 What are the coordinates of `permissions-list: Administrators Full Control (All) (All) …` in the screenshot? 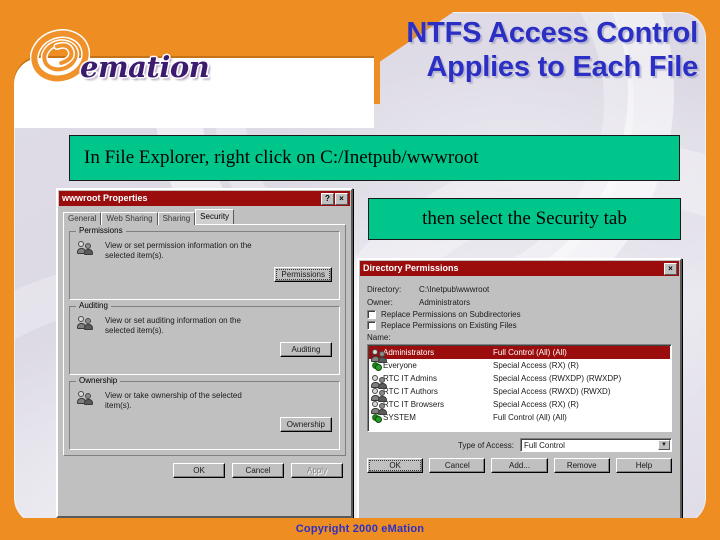 It's located at (519, 388).